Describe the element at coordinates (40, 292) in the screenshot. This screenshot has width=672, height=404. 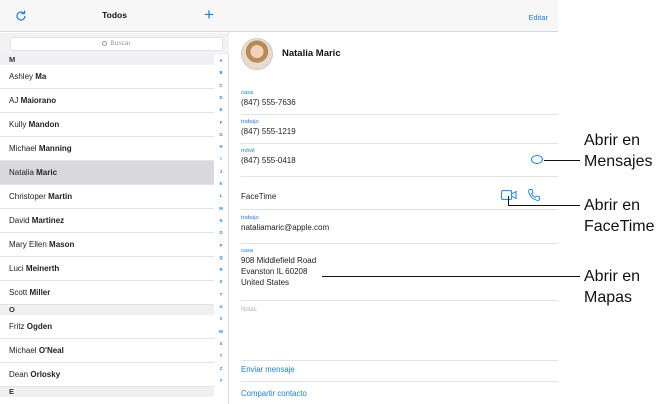
I see `contact-last-name: Miller` at that location.